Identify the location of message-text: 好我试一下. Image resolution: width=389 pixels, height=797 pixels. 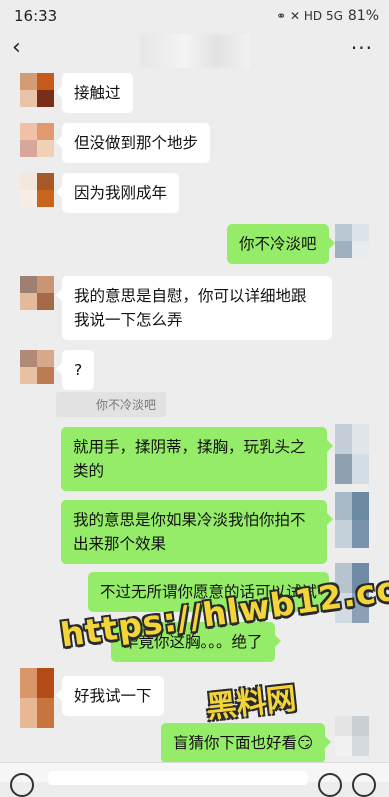
(113, 696).